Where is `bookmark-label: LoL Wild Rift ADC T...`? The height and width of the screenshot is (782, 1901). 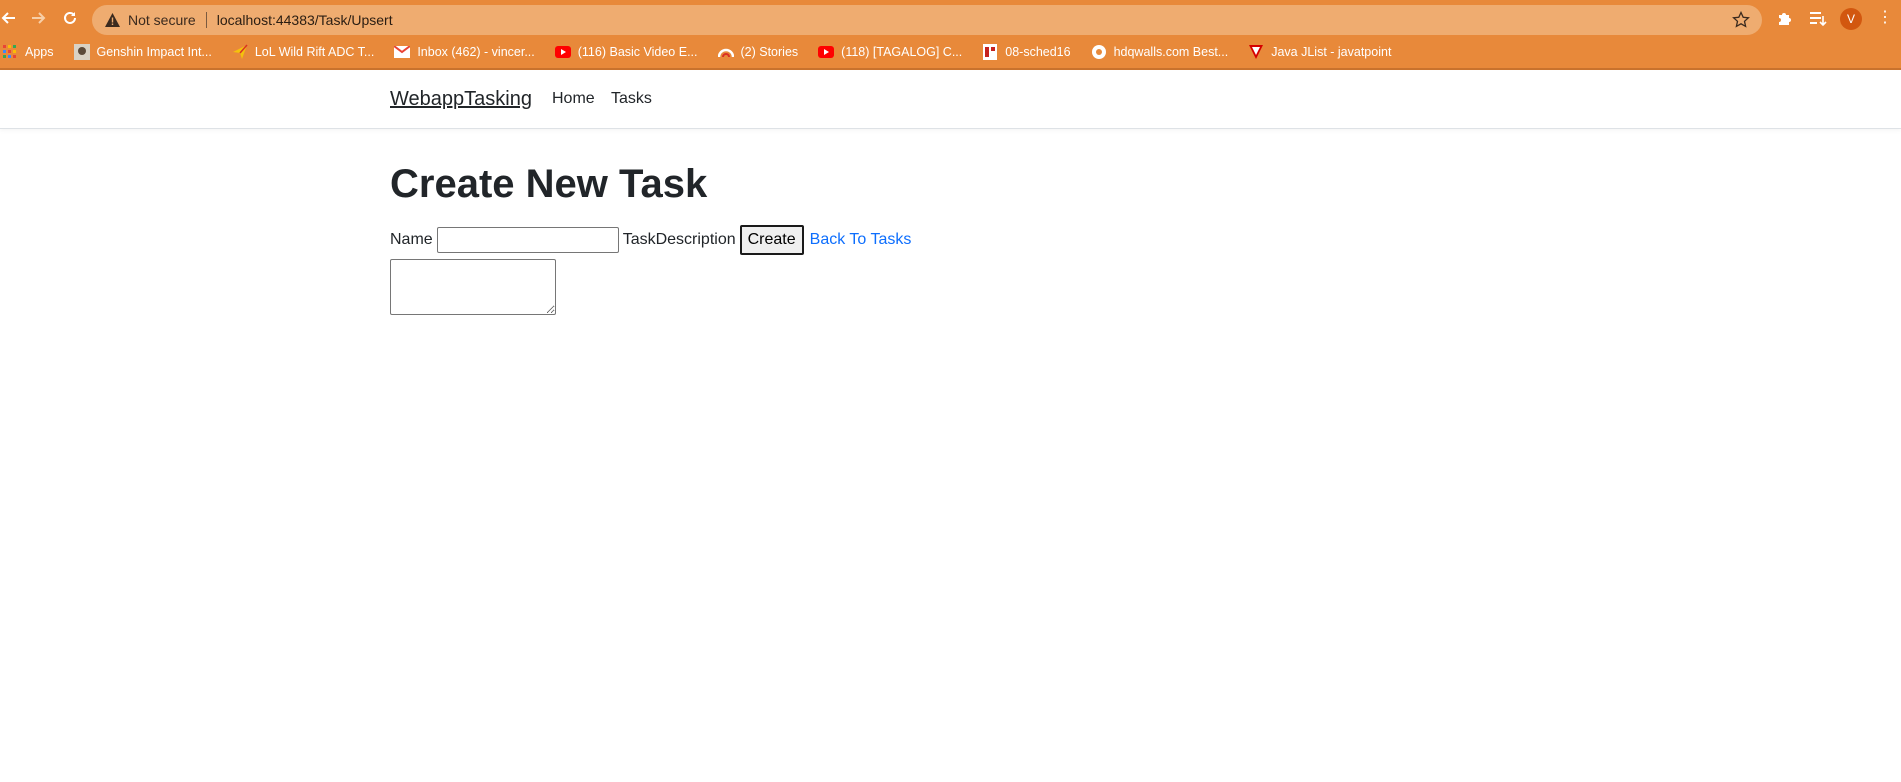 bookmark-label: LoL Wild Rift ADC T... is located at coordinates (314, 52).